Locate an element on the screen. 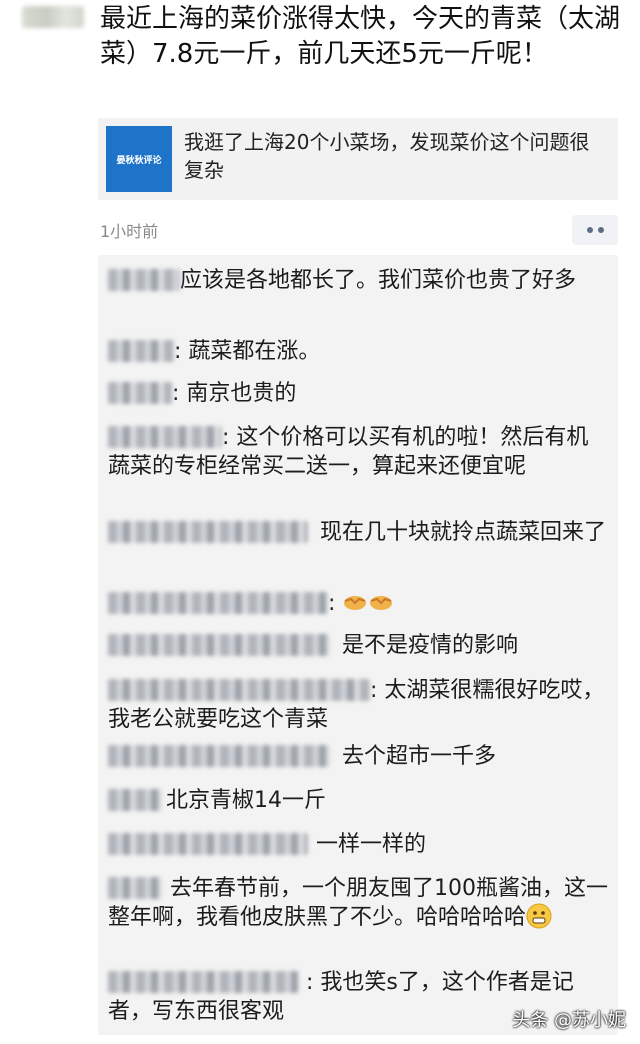 Image resolution: width=640 pixels, height=1044 pixels. comment-item: 是不是疫情的影响 is located at coordinates (358, 645).